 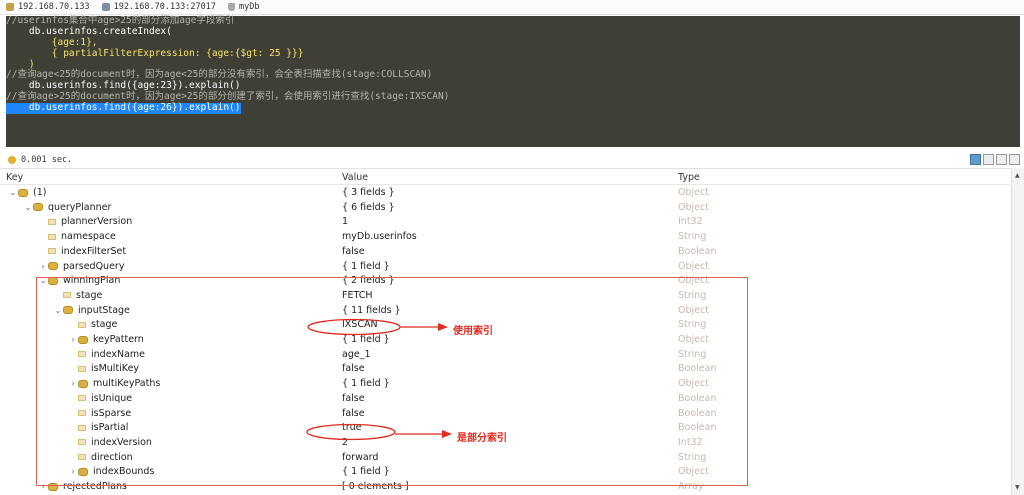 I want to click on row-key-text: isUnique, so click(x=112, y=398).